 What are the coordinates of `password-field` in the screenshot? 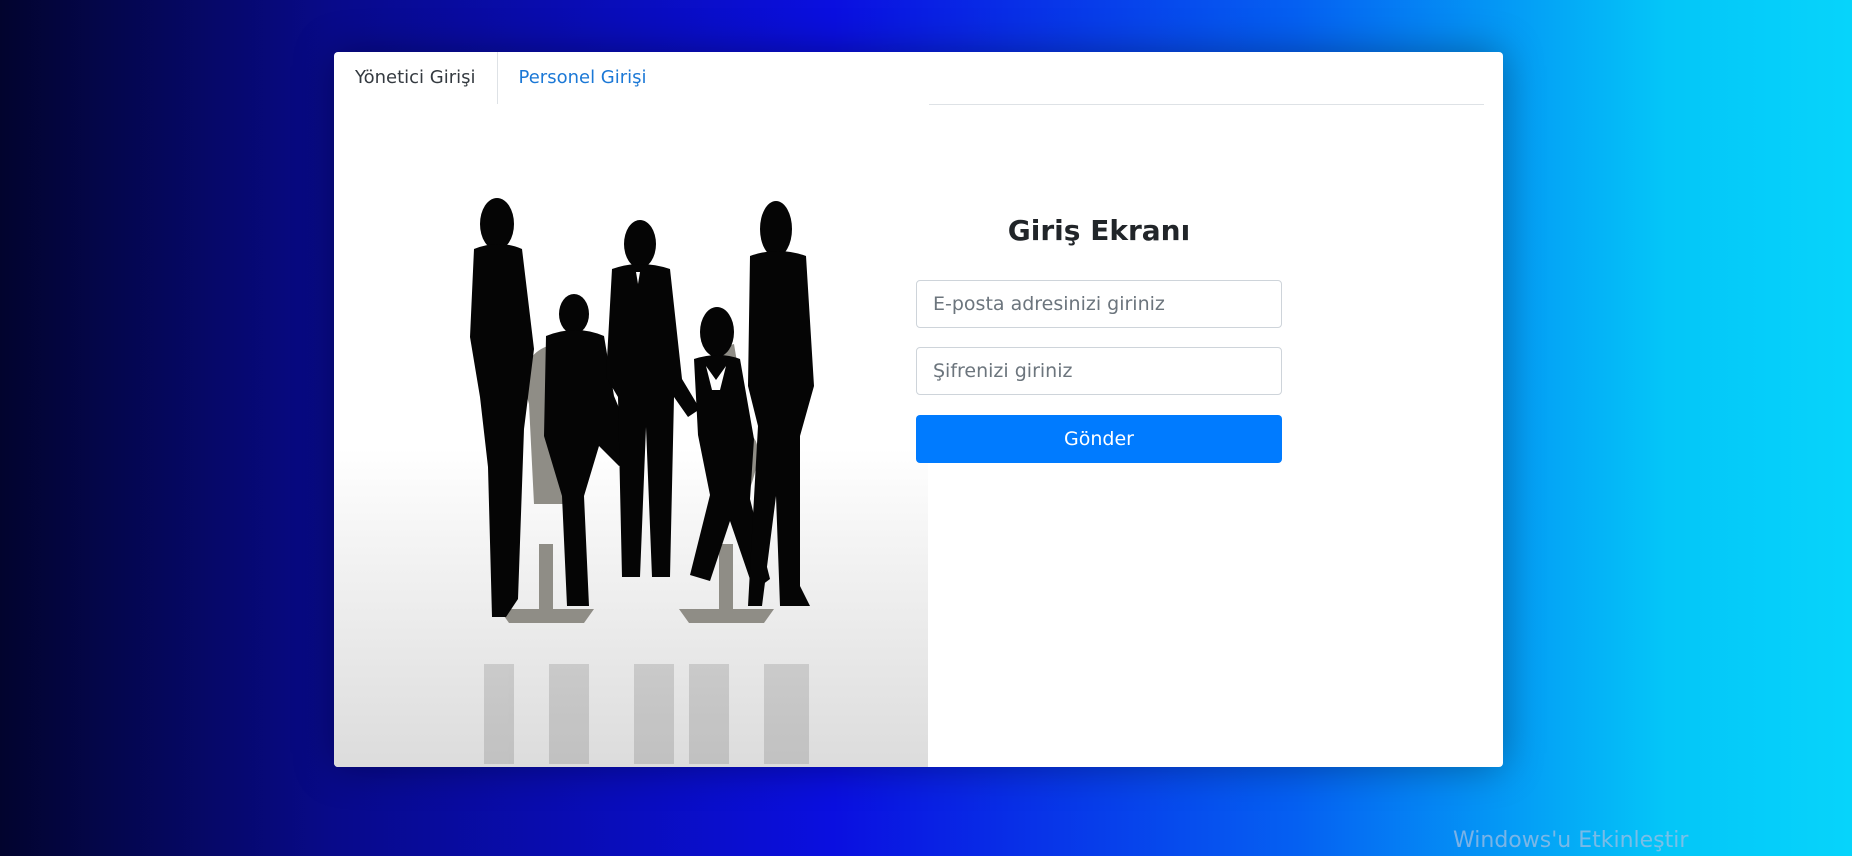 It's located at (1099, 371).